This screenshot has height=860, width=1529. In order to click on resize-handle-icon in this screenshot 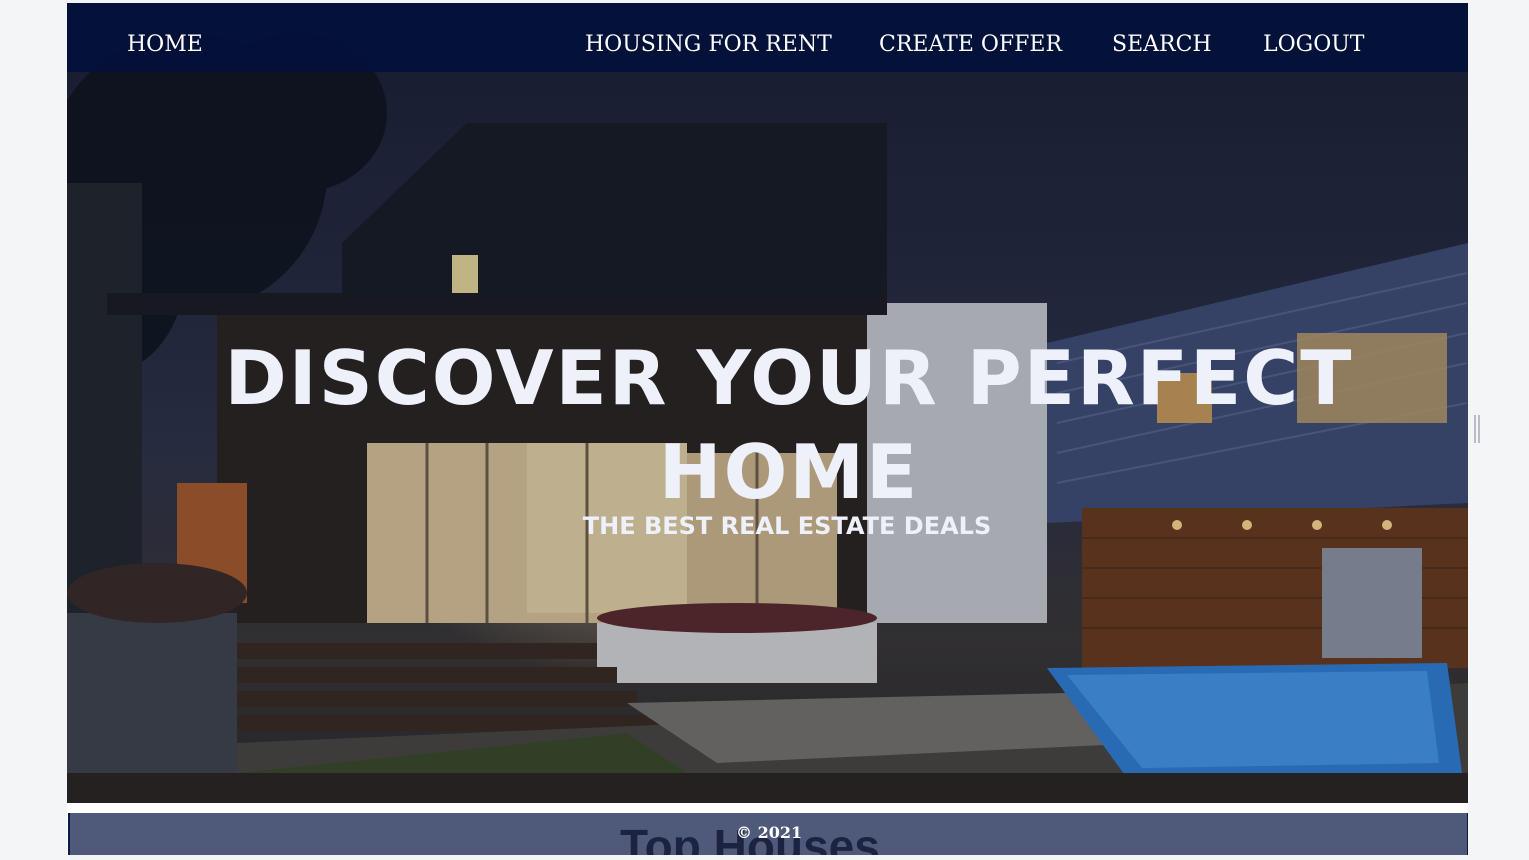, I will do `click(1477, 429)`.